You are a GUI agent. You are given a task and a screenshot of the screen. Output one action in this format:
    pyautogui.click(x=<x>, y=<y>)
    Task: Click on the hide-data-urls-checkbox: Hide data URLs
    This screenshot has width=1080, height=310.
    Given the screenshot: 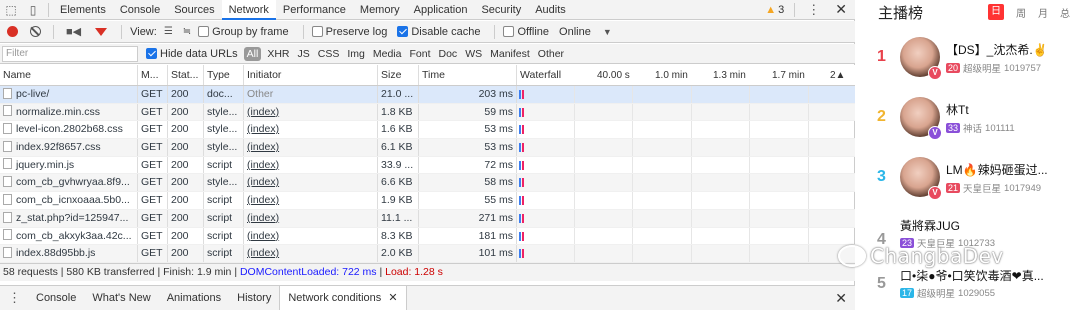 What is the action you would take?
    pyautogui.click(x=192, y=54)
    